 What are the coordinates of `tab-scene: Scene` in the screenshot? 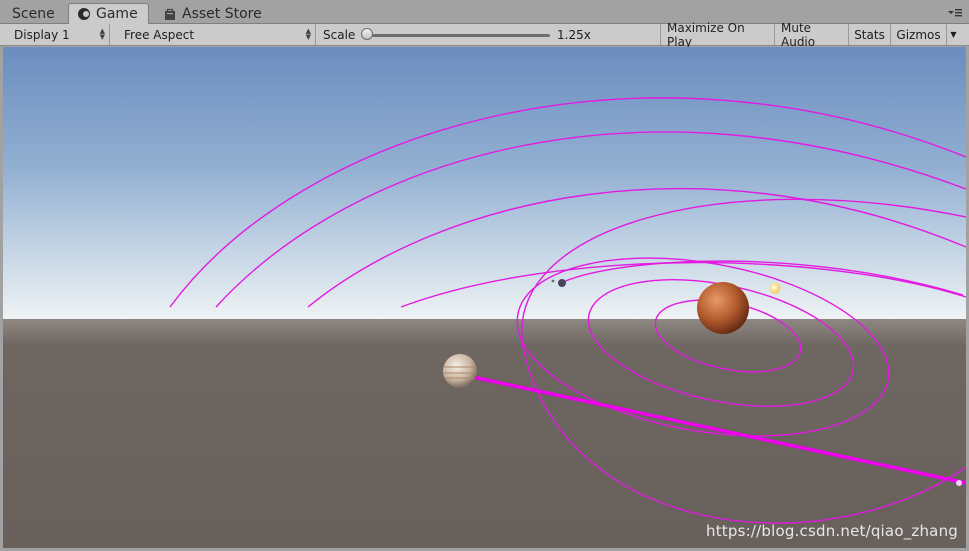 It's located at (33, 13).